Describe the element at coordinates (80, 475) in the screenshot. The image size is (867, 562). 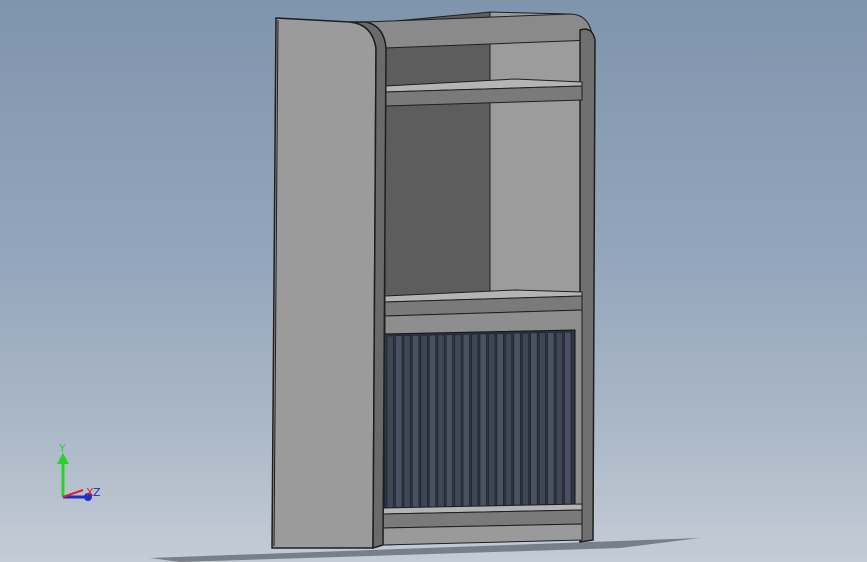
I see `view-orientation-triad: Y X Z` at that location.